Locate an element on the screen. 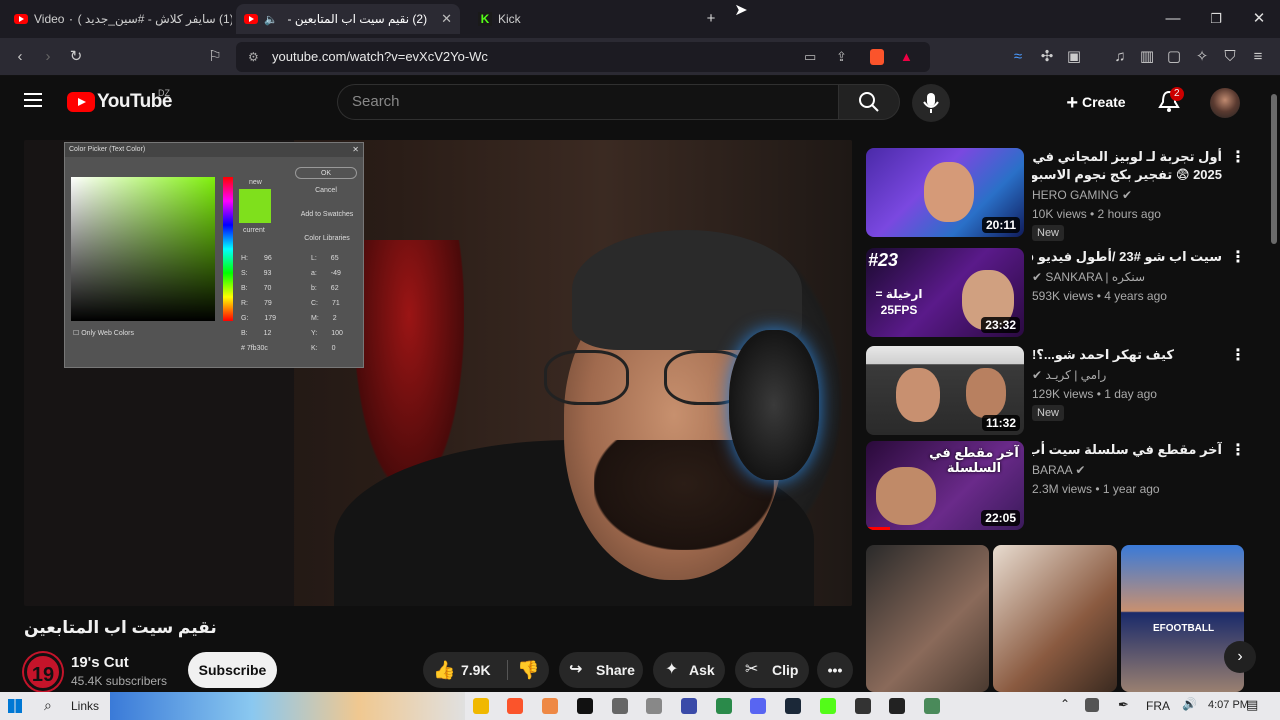 This screenshot has height=720, width=1280. taskbar-search-label: Links is located at coordinates (85, 706).